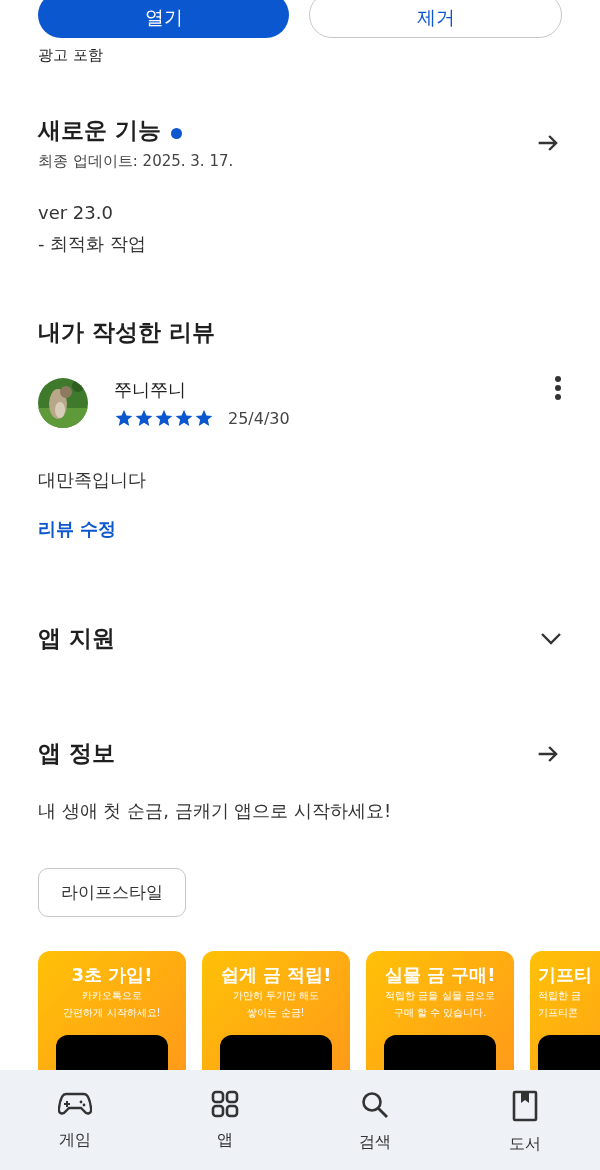 This screenshot has height=1170, width=600. I want to click on open-button: 열기, so click(163, 19).